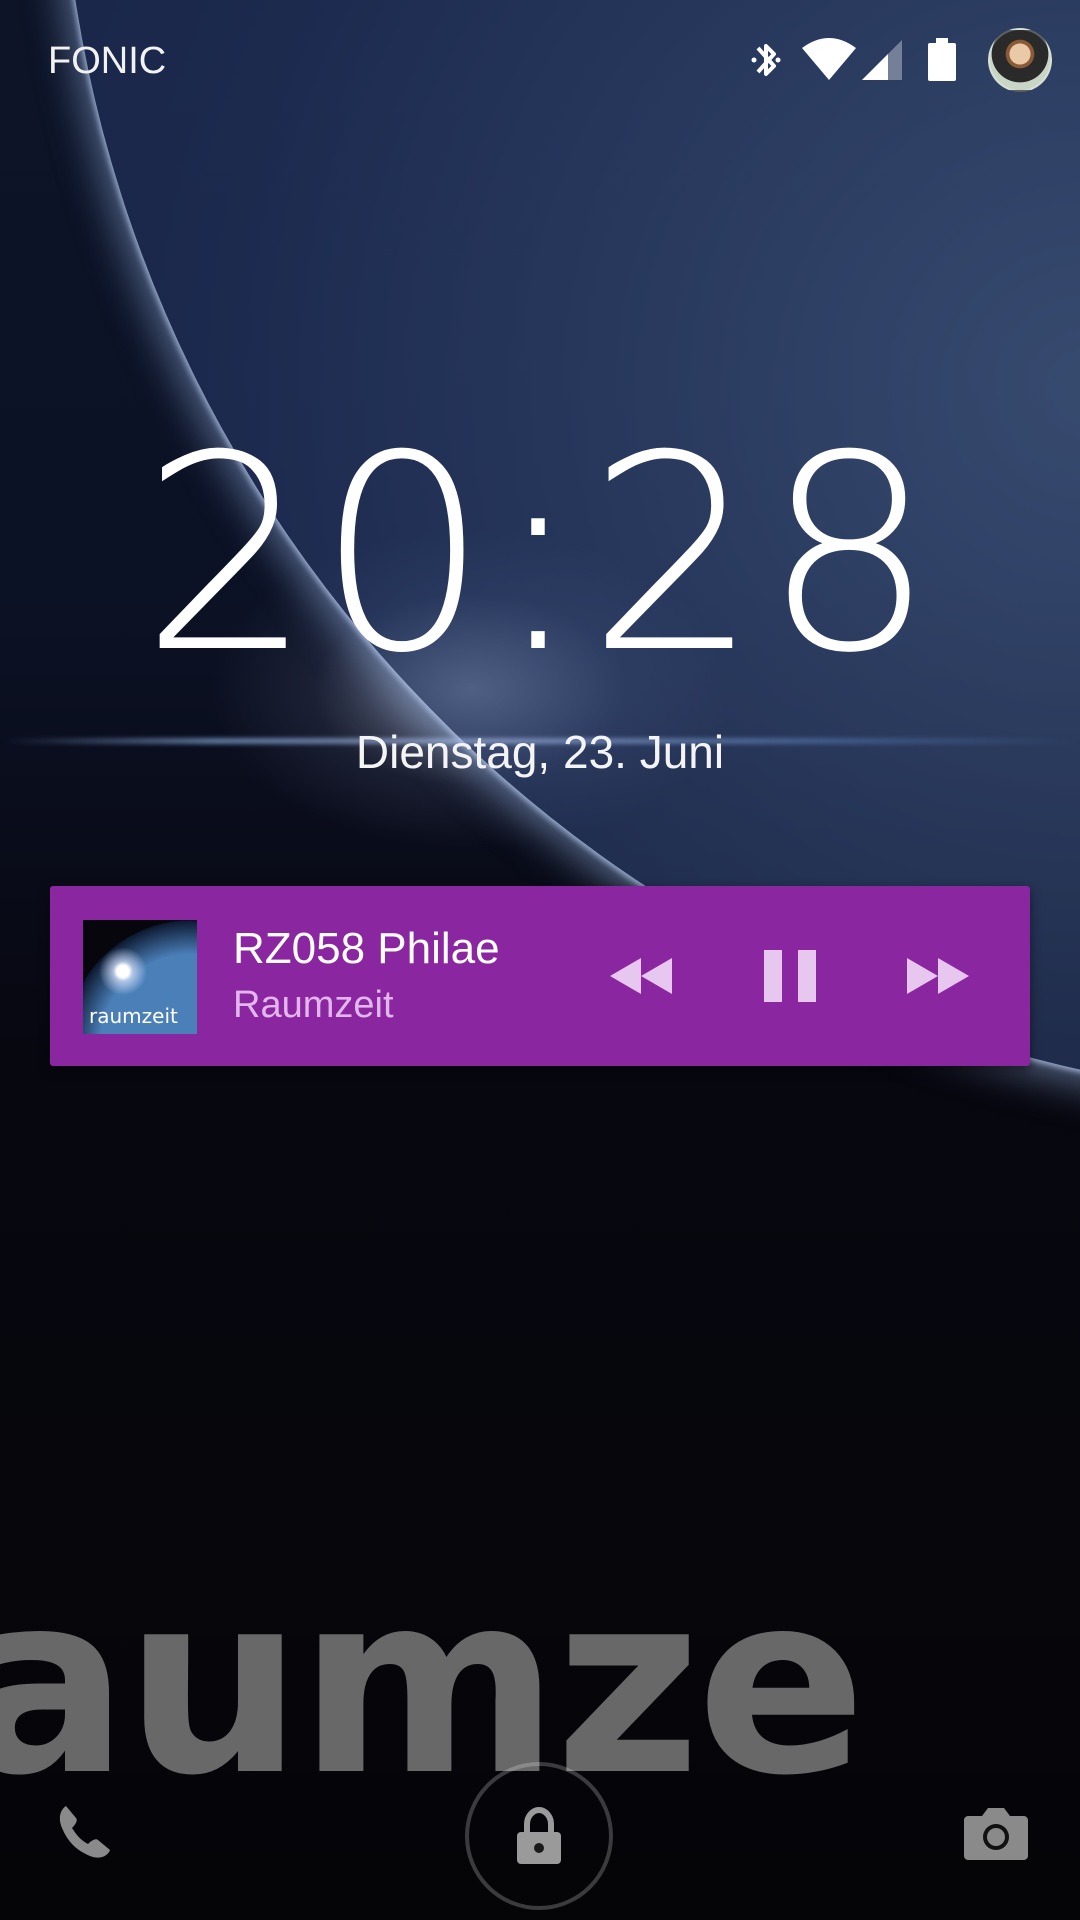 This screenshot has height=1920, width=1080. I want to click on fast-forward-icon, so click(938, 976).